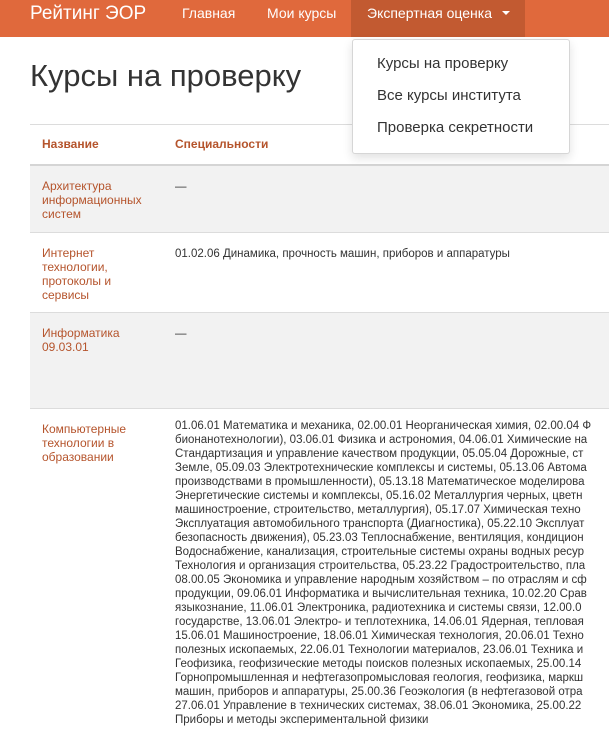  What do you see at coordinates (319, 199) in the screenshot?
I see `table-row: Архитектура информационных систем —` at bounding box center [319, 199].